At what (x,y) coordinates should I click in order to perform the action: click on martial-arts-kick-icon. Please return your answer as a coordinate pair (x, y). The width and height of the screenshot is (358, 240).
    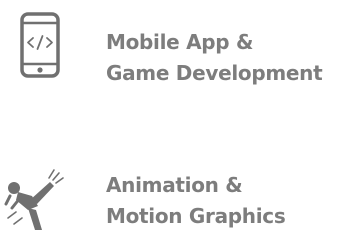
    Looking at the image, I should click on (34, 199).